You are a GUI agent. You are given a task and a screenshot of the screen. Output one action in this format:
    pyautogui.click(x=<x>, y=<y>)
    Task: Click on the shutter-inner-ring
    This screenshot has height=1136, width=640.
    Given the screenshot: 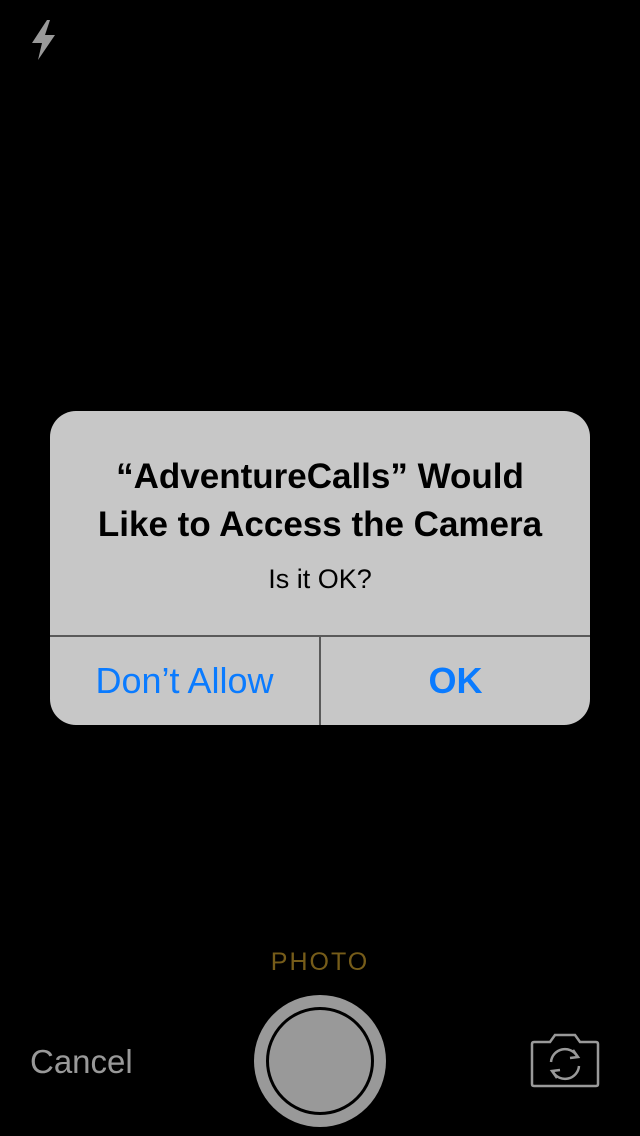 What is the action you would take?
    pyautogui.click(x=320, y=1061)
    